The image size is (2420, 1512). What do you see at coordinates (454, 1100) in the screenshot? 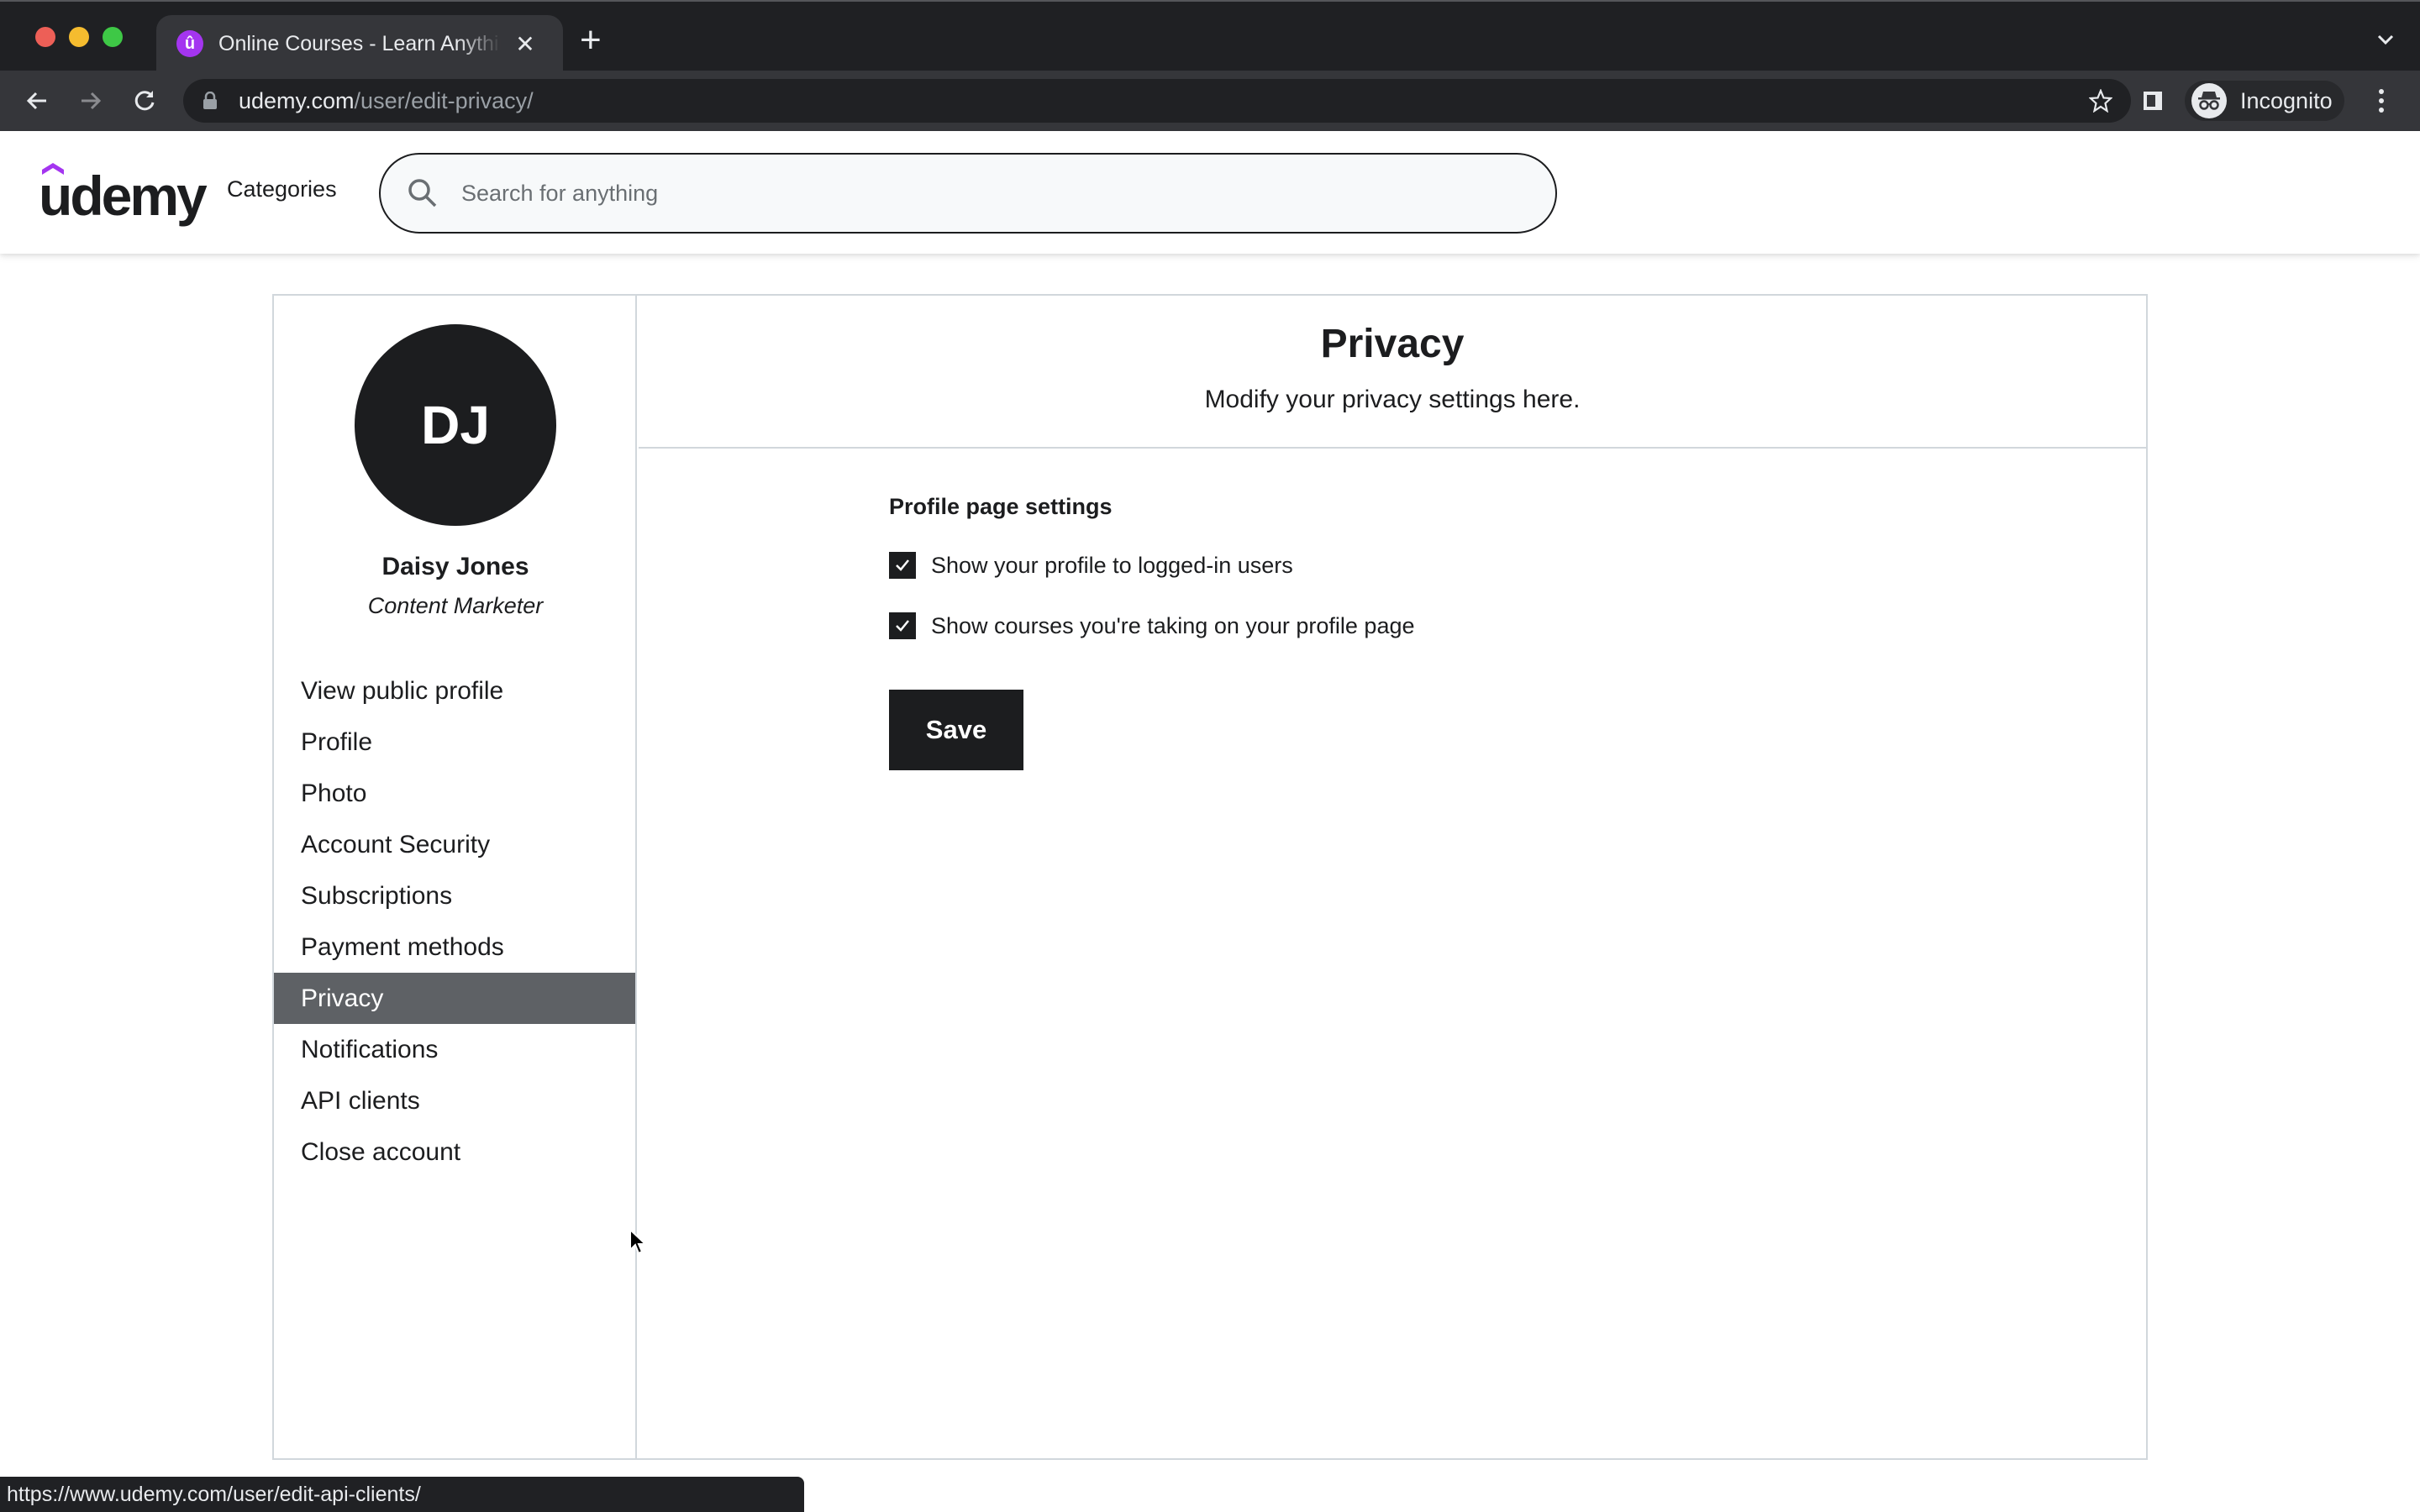
I see `sidebar-item-api-clients: API clients` at bounding box center [454, 1100].